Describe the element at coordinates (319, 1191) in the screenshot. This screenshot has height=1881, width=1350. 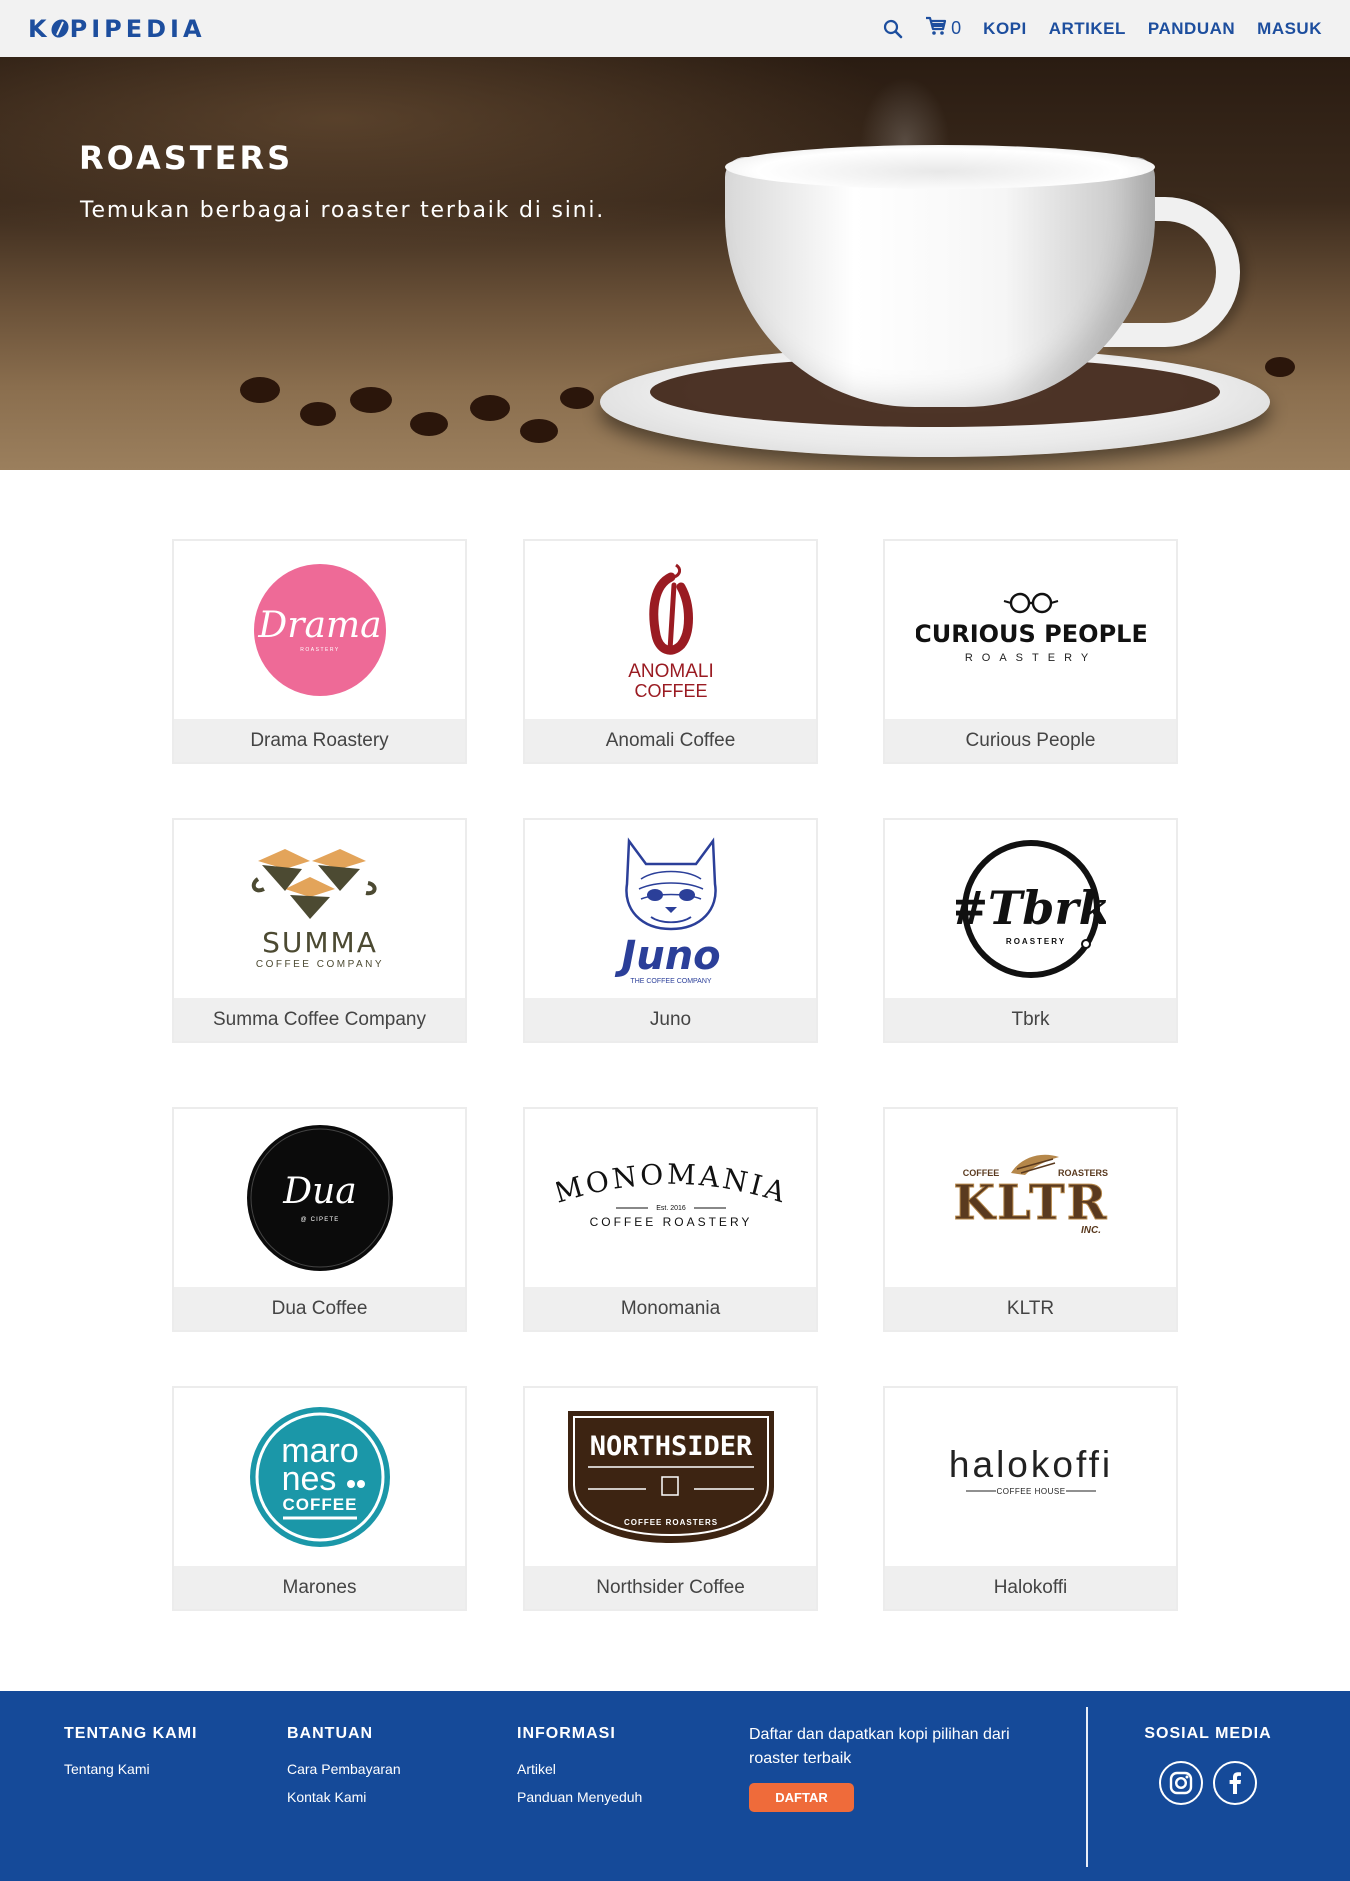
I see `svg-text: Dua` at that location.